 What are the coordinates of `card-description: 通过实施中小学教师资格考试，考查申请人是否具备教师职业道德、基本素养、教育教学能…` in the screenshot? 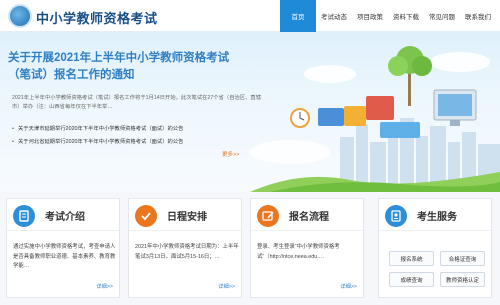 It's located at (64, 256).